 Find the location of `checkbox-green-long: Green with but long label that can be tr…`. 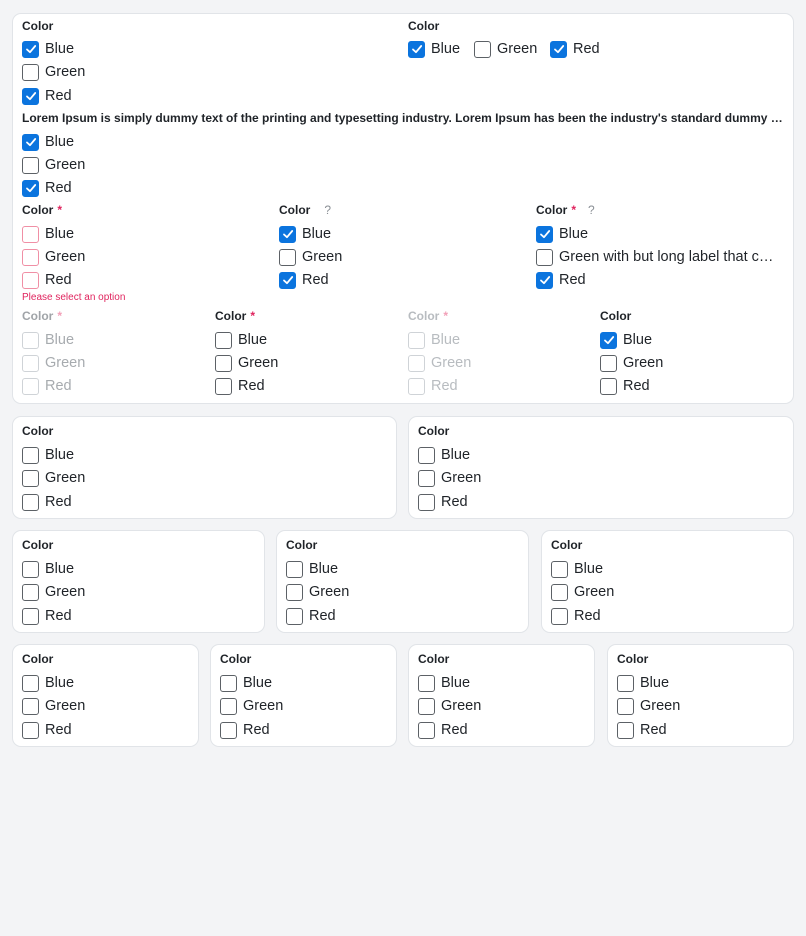

checkbox-green-long: Green with but long label that can be tr… is located at coordinates (659, 257).